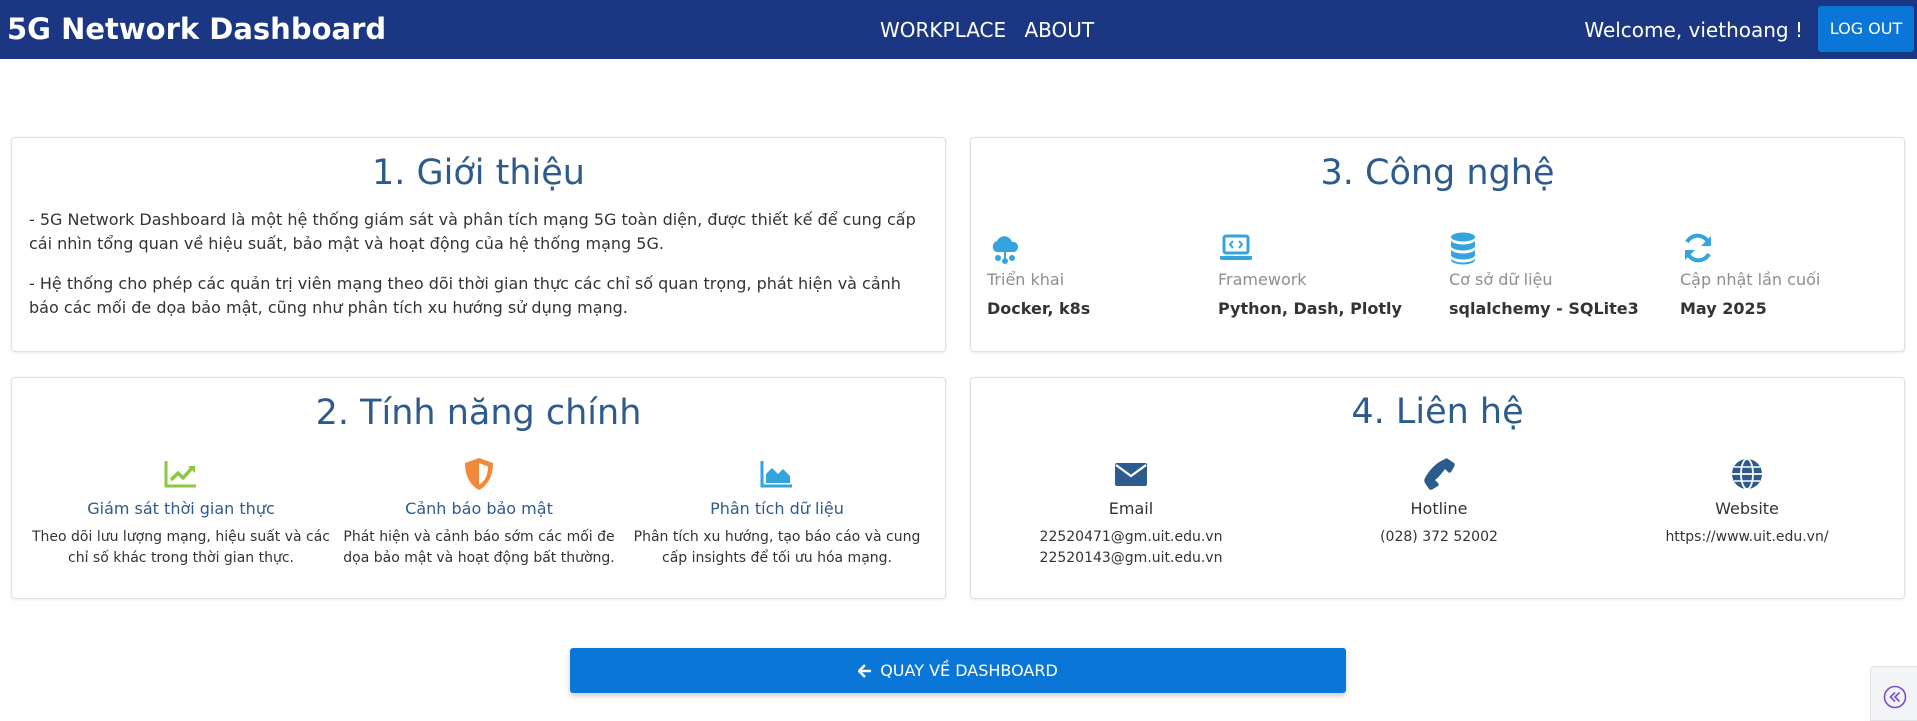  I want to click on tech-value: sqlalchemy - SQLite3, so click(1544, 308).